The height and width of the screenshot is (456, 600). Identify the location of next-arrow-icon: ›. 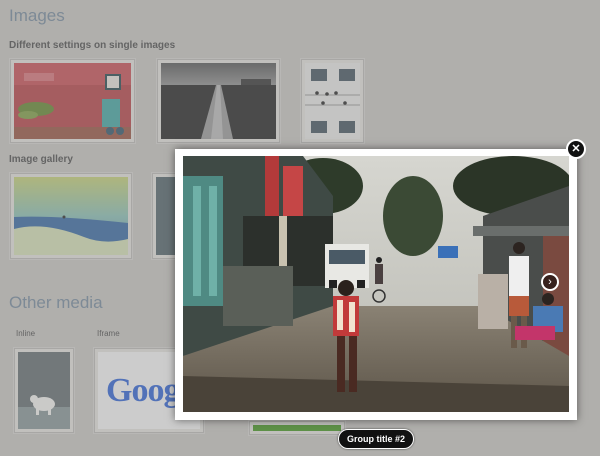
(550, 282).